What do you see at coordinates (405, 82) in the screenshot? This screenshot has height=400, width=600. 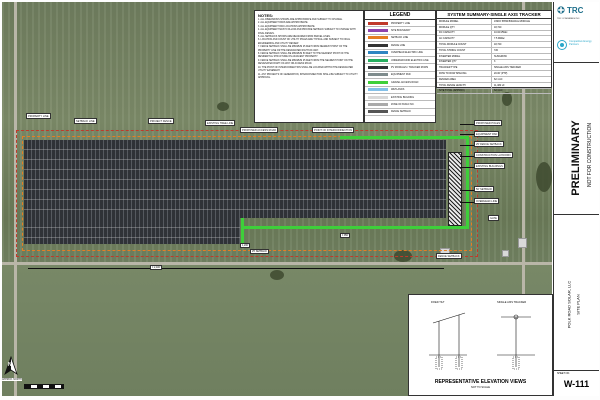 I see `legend-label: GRAVEL ACCESS ROAD` at bounding box center [405, 82].